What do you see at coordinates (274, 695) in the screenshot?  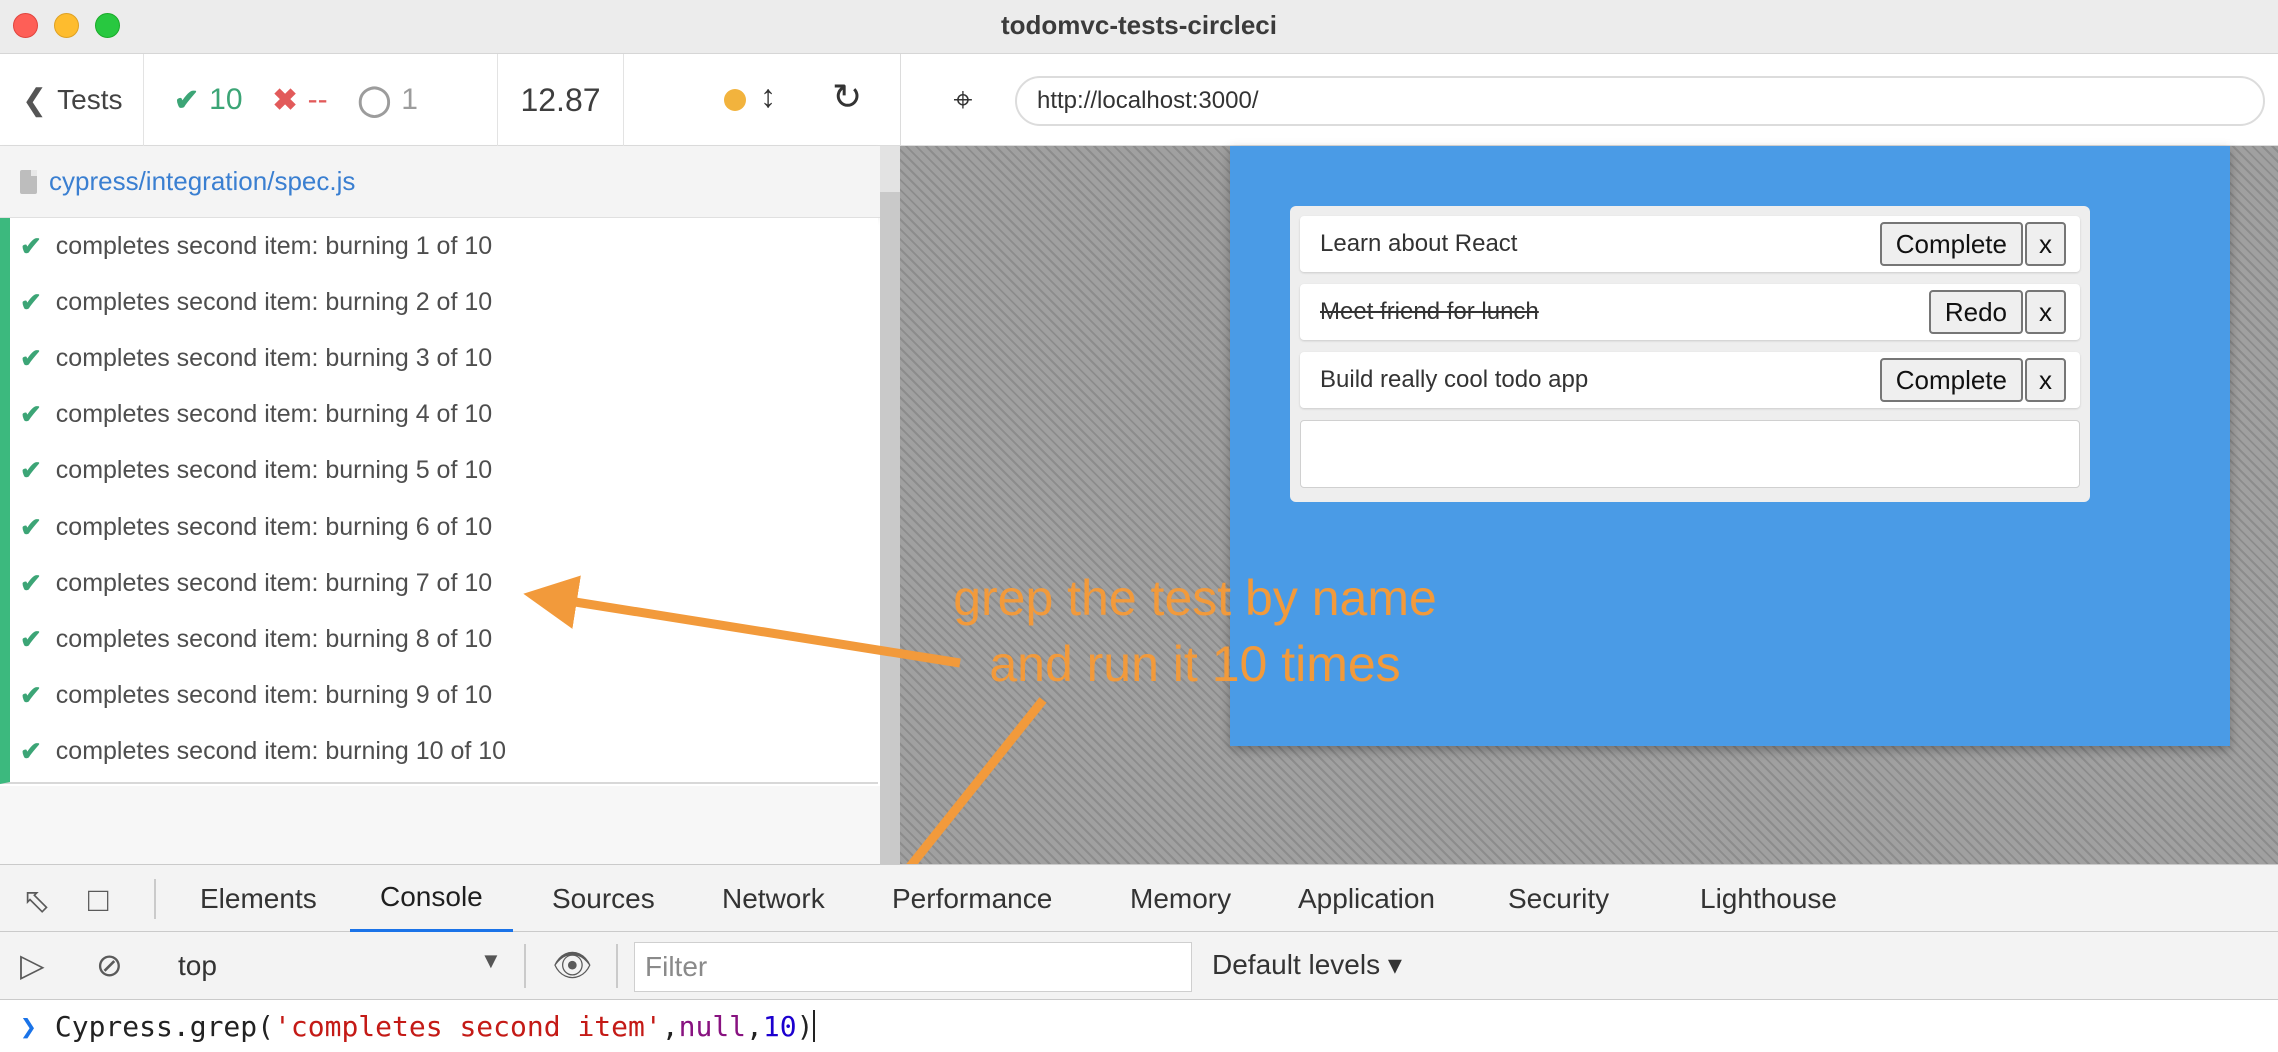 I see `test-title: completes second item: burning 9 of 10` at bounding box center [274, 695].